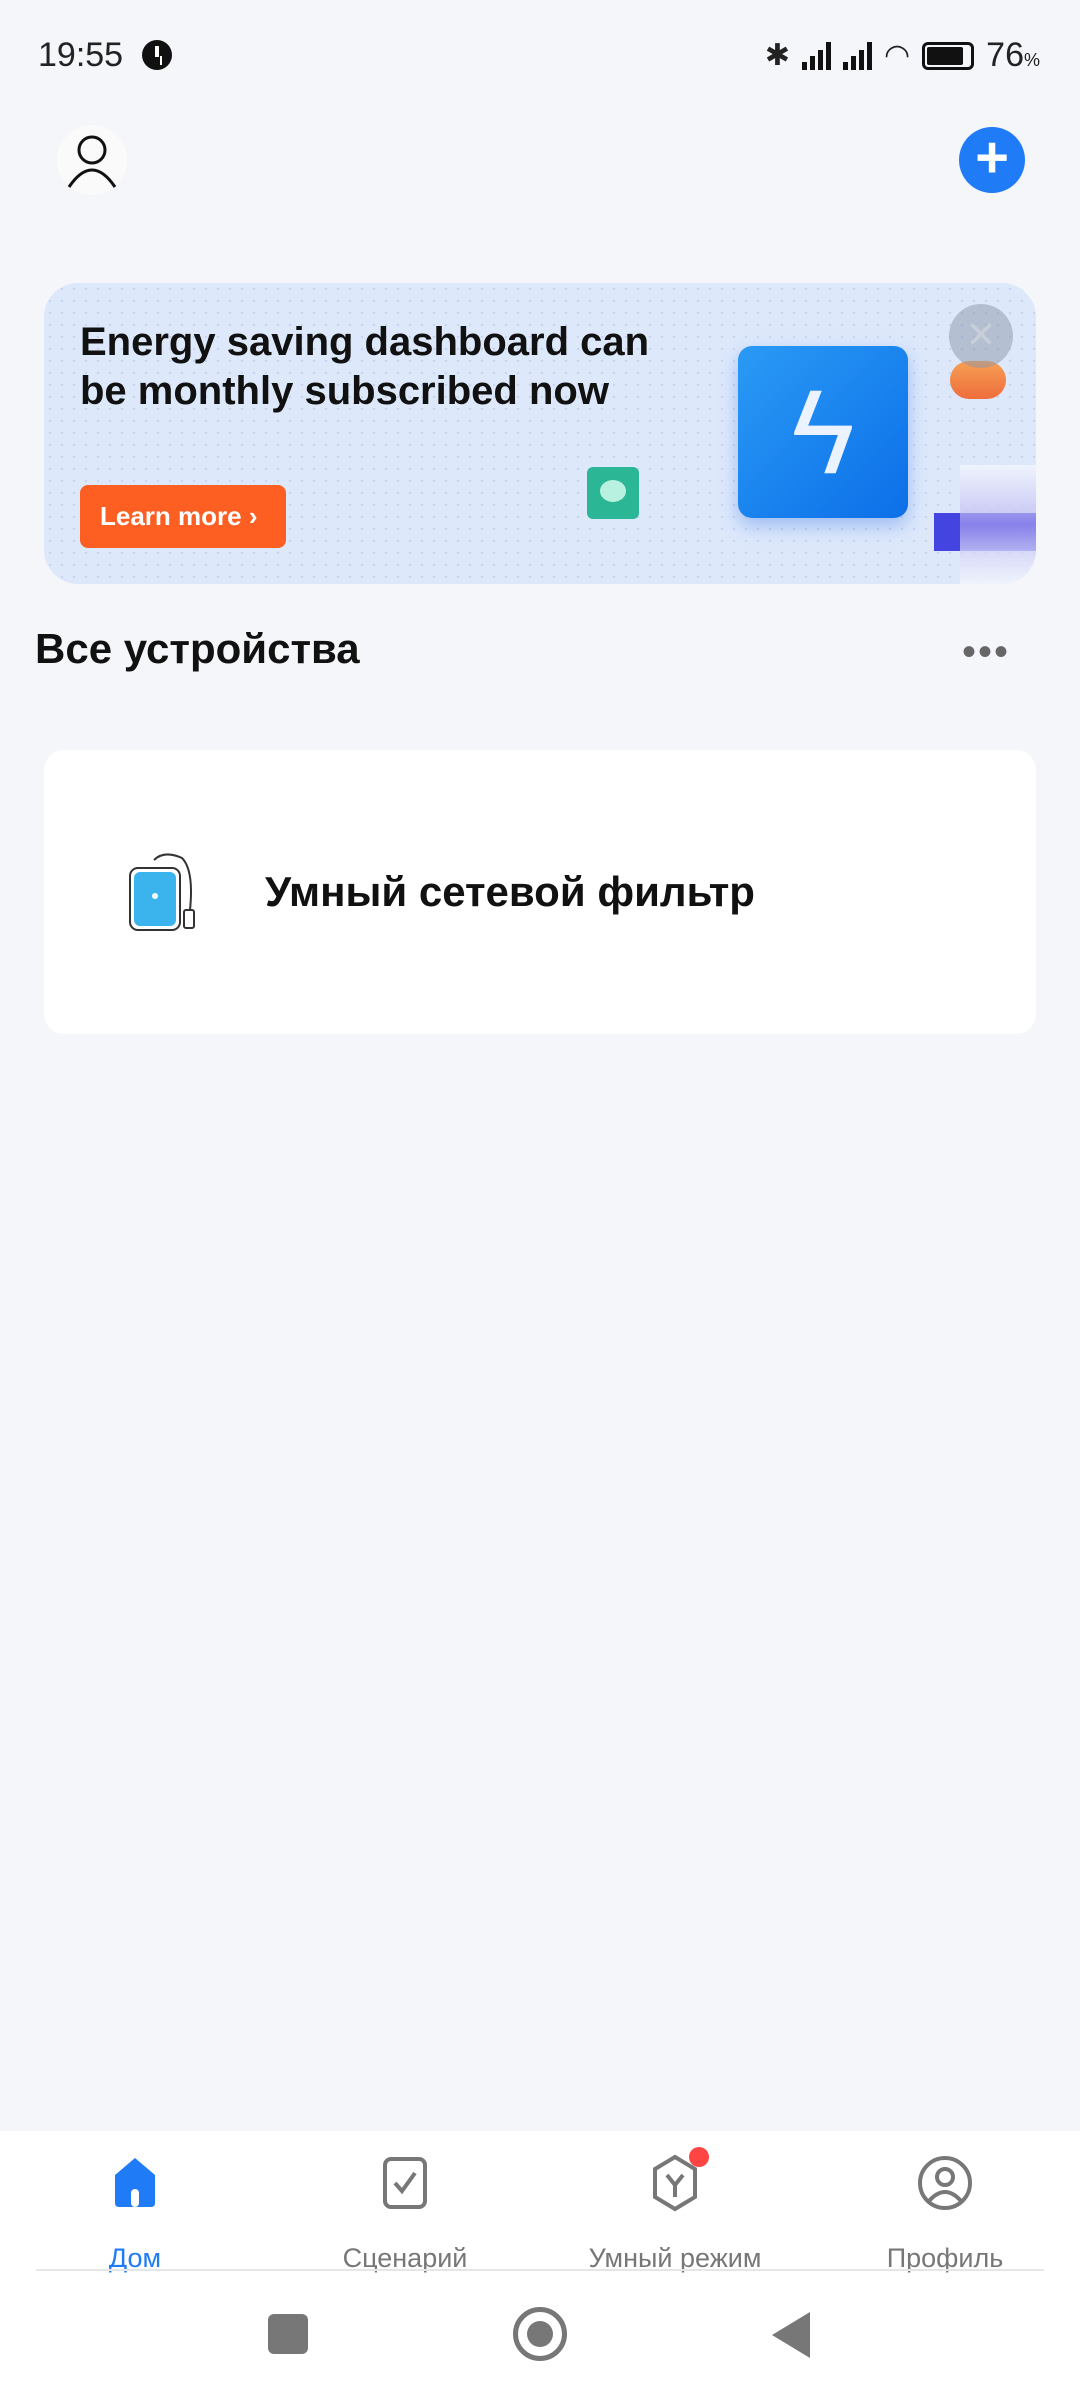 The width and height of the screenshot is (1080, 2400). I want to click on notification-badge, so click(699, 2157).